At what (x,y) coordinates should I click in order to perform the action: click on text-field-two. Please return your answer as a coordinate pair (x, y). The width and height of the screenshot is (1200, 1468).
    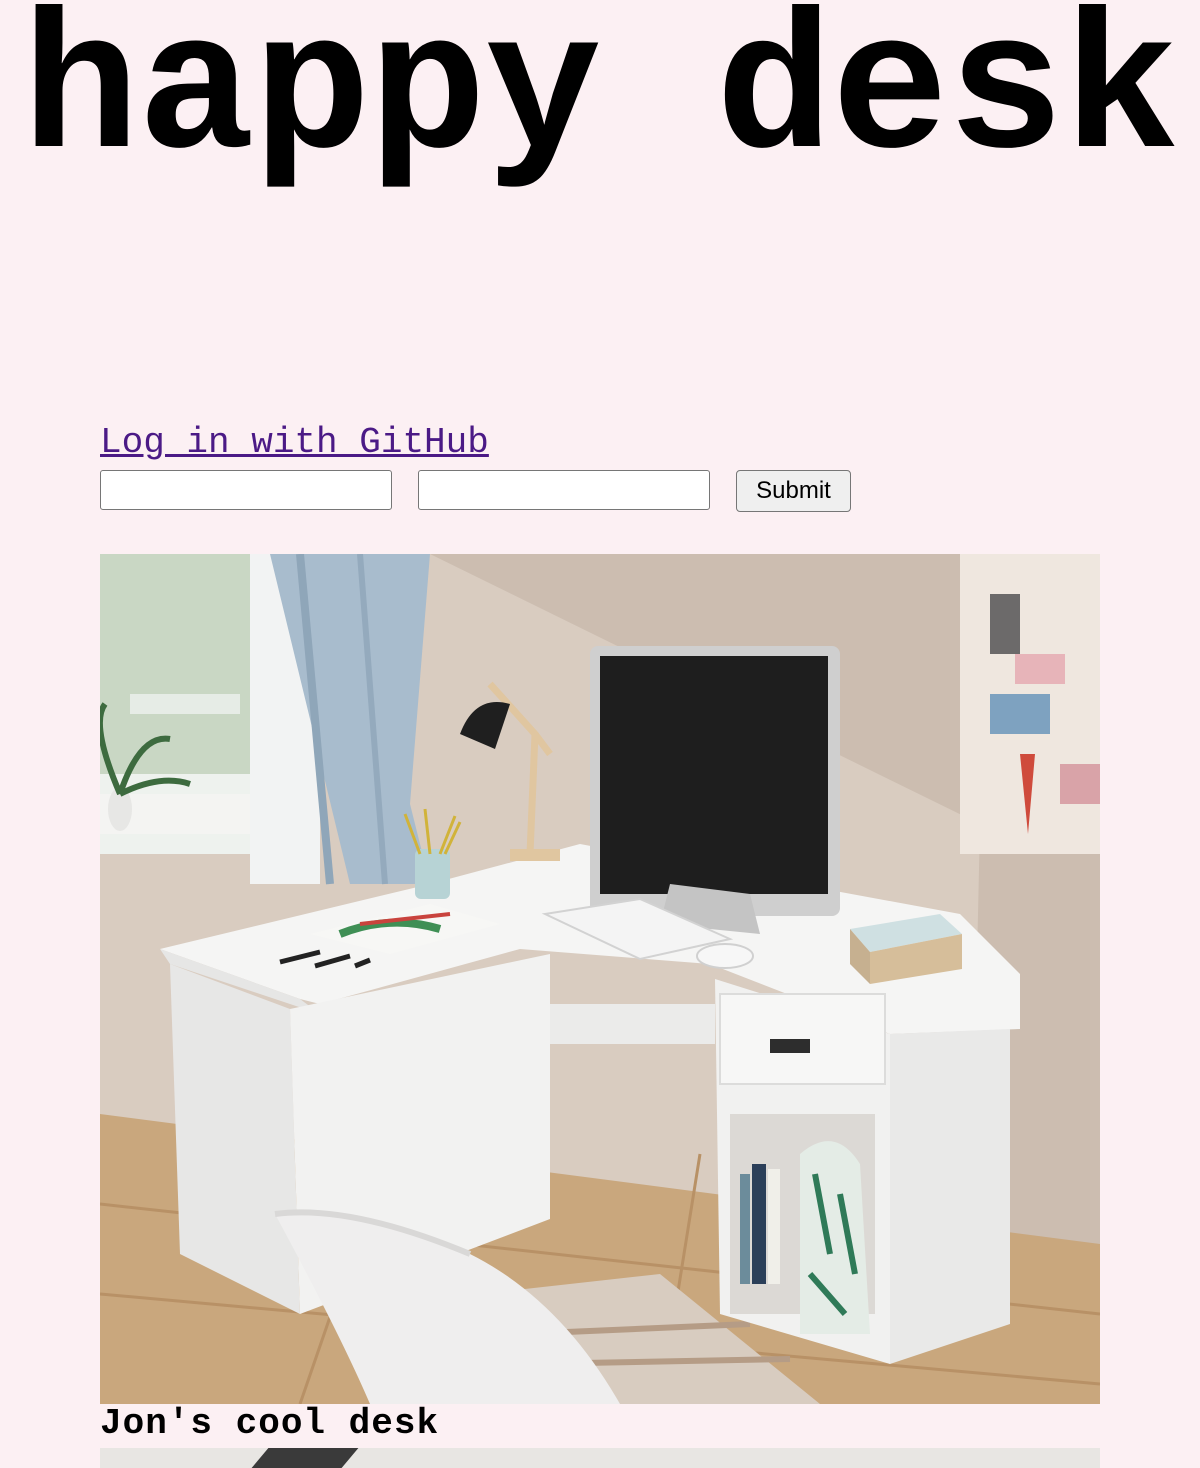
    Looking at the image, I should click on (564, 490).